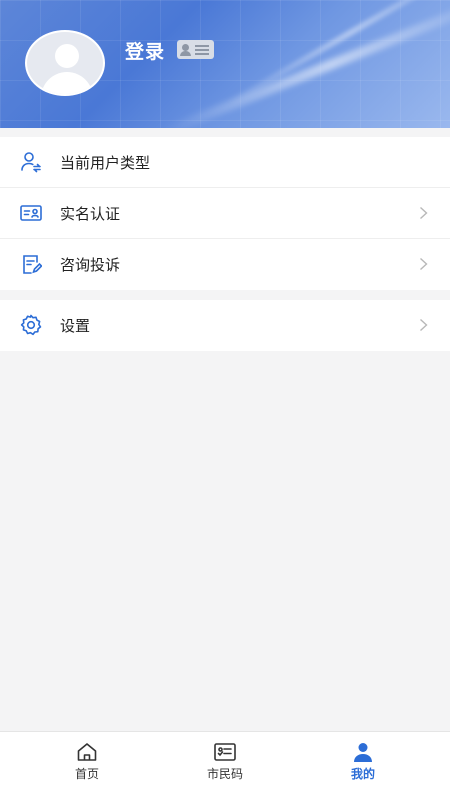 Image resolution: width=450 pixels, height=800 pixels. I want to click on gear-icon, so click(31, 325).